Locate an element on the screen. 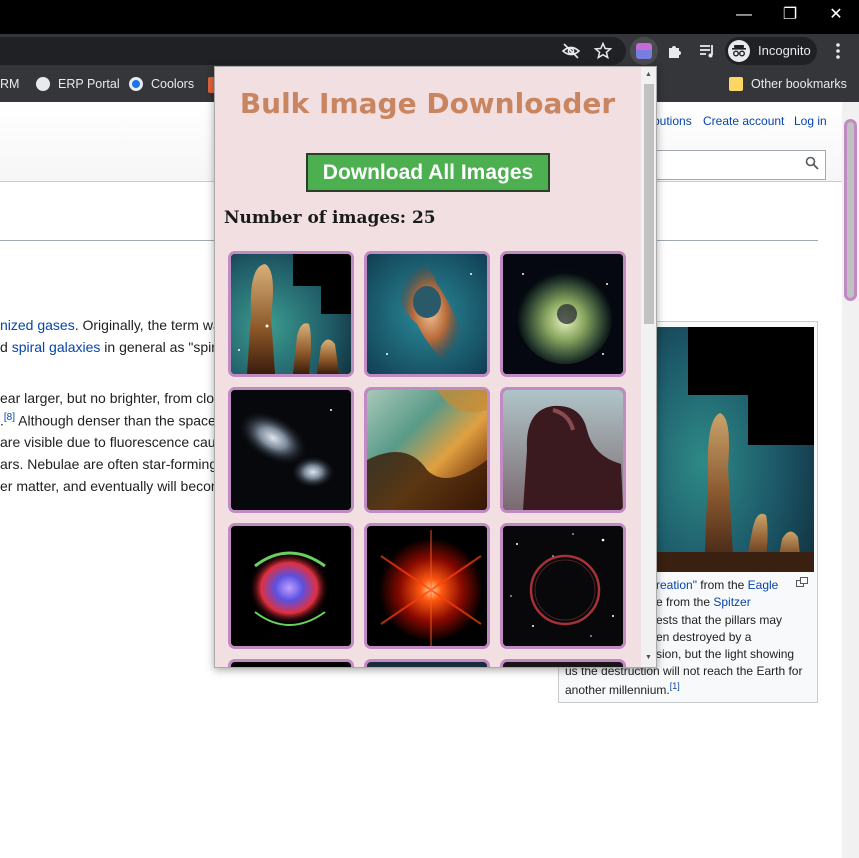 The height and width of the screenshot is (858, 859). image-thumbnail-horsehead-nebula is located at coordinates (563, 450).